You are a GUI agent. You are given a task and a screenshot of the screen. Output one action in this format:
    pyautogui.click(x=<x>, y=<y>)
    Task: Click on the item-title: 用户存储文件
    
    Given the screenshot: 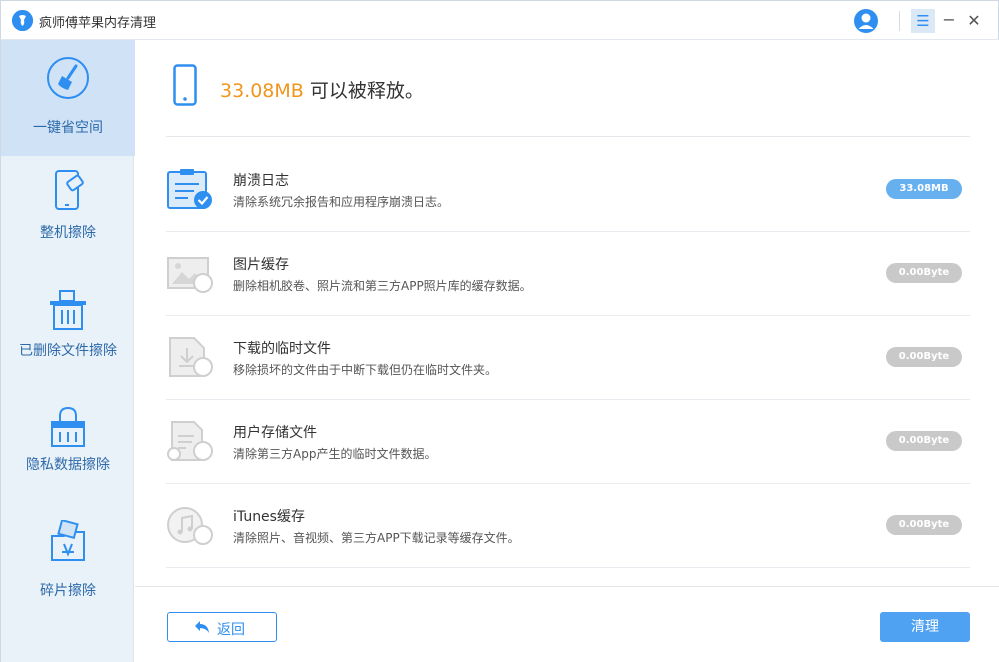 What is the action you would take?
    pyautogui.click(x=275, y=433)
    